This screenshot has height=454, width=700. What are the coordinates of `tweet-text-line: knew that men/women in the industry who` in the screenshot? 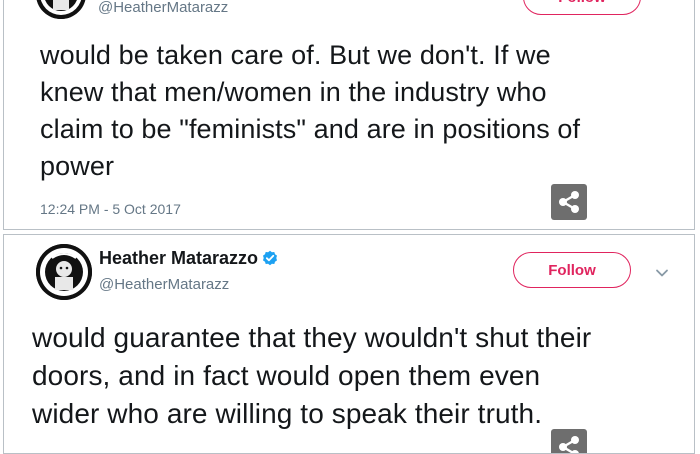 It's located at (293, 92).